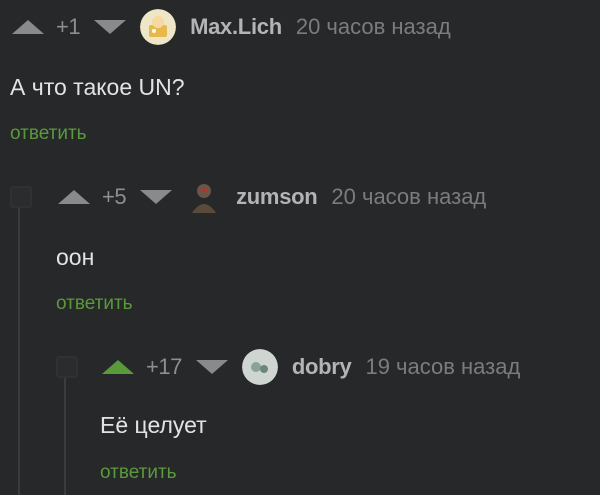  I want to click on comment-text: оон, so click(75, 257).